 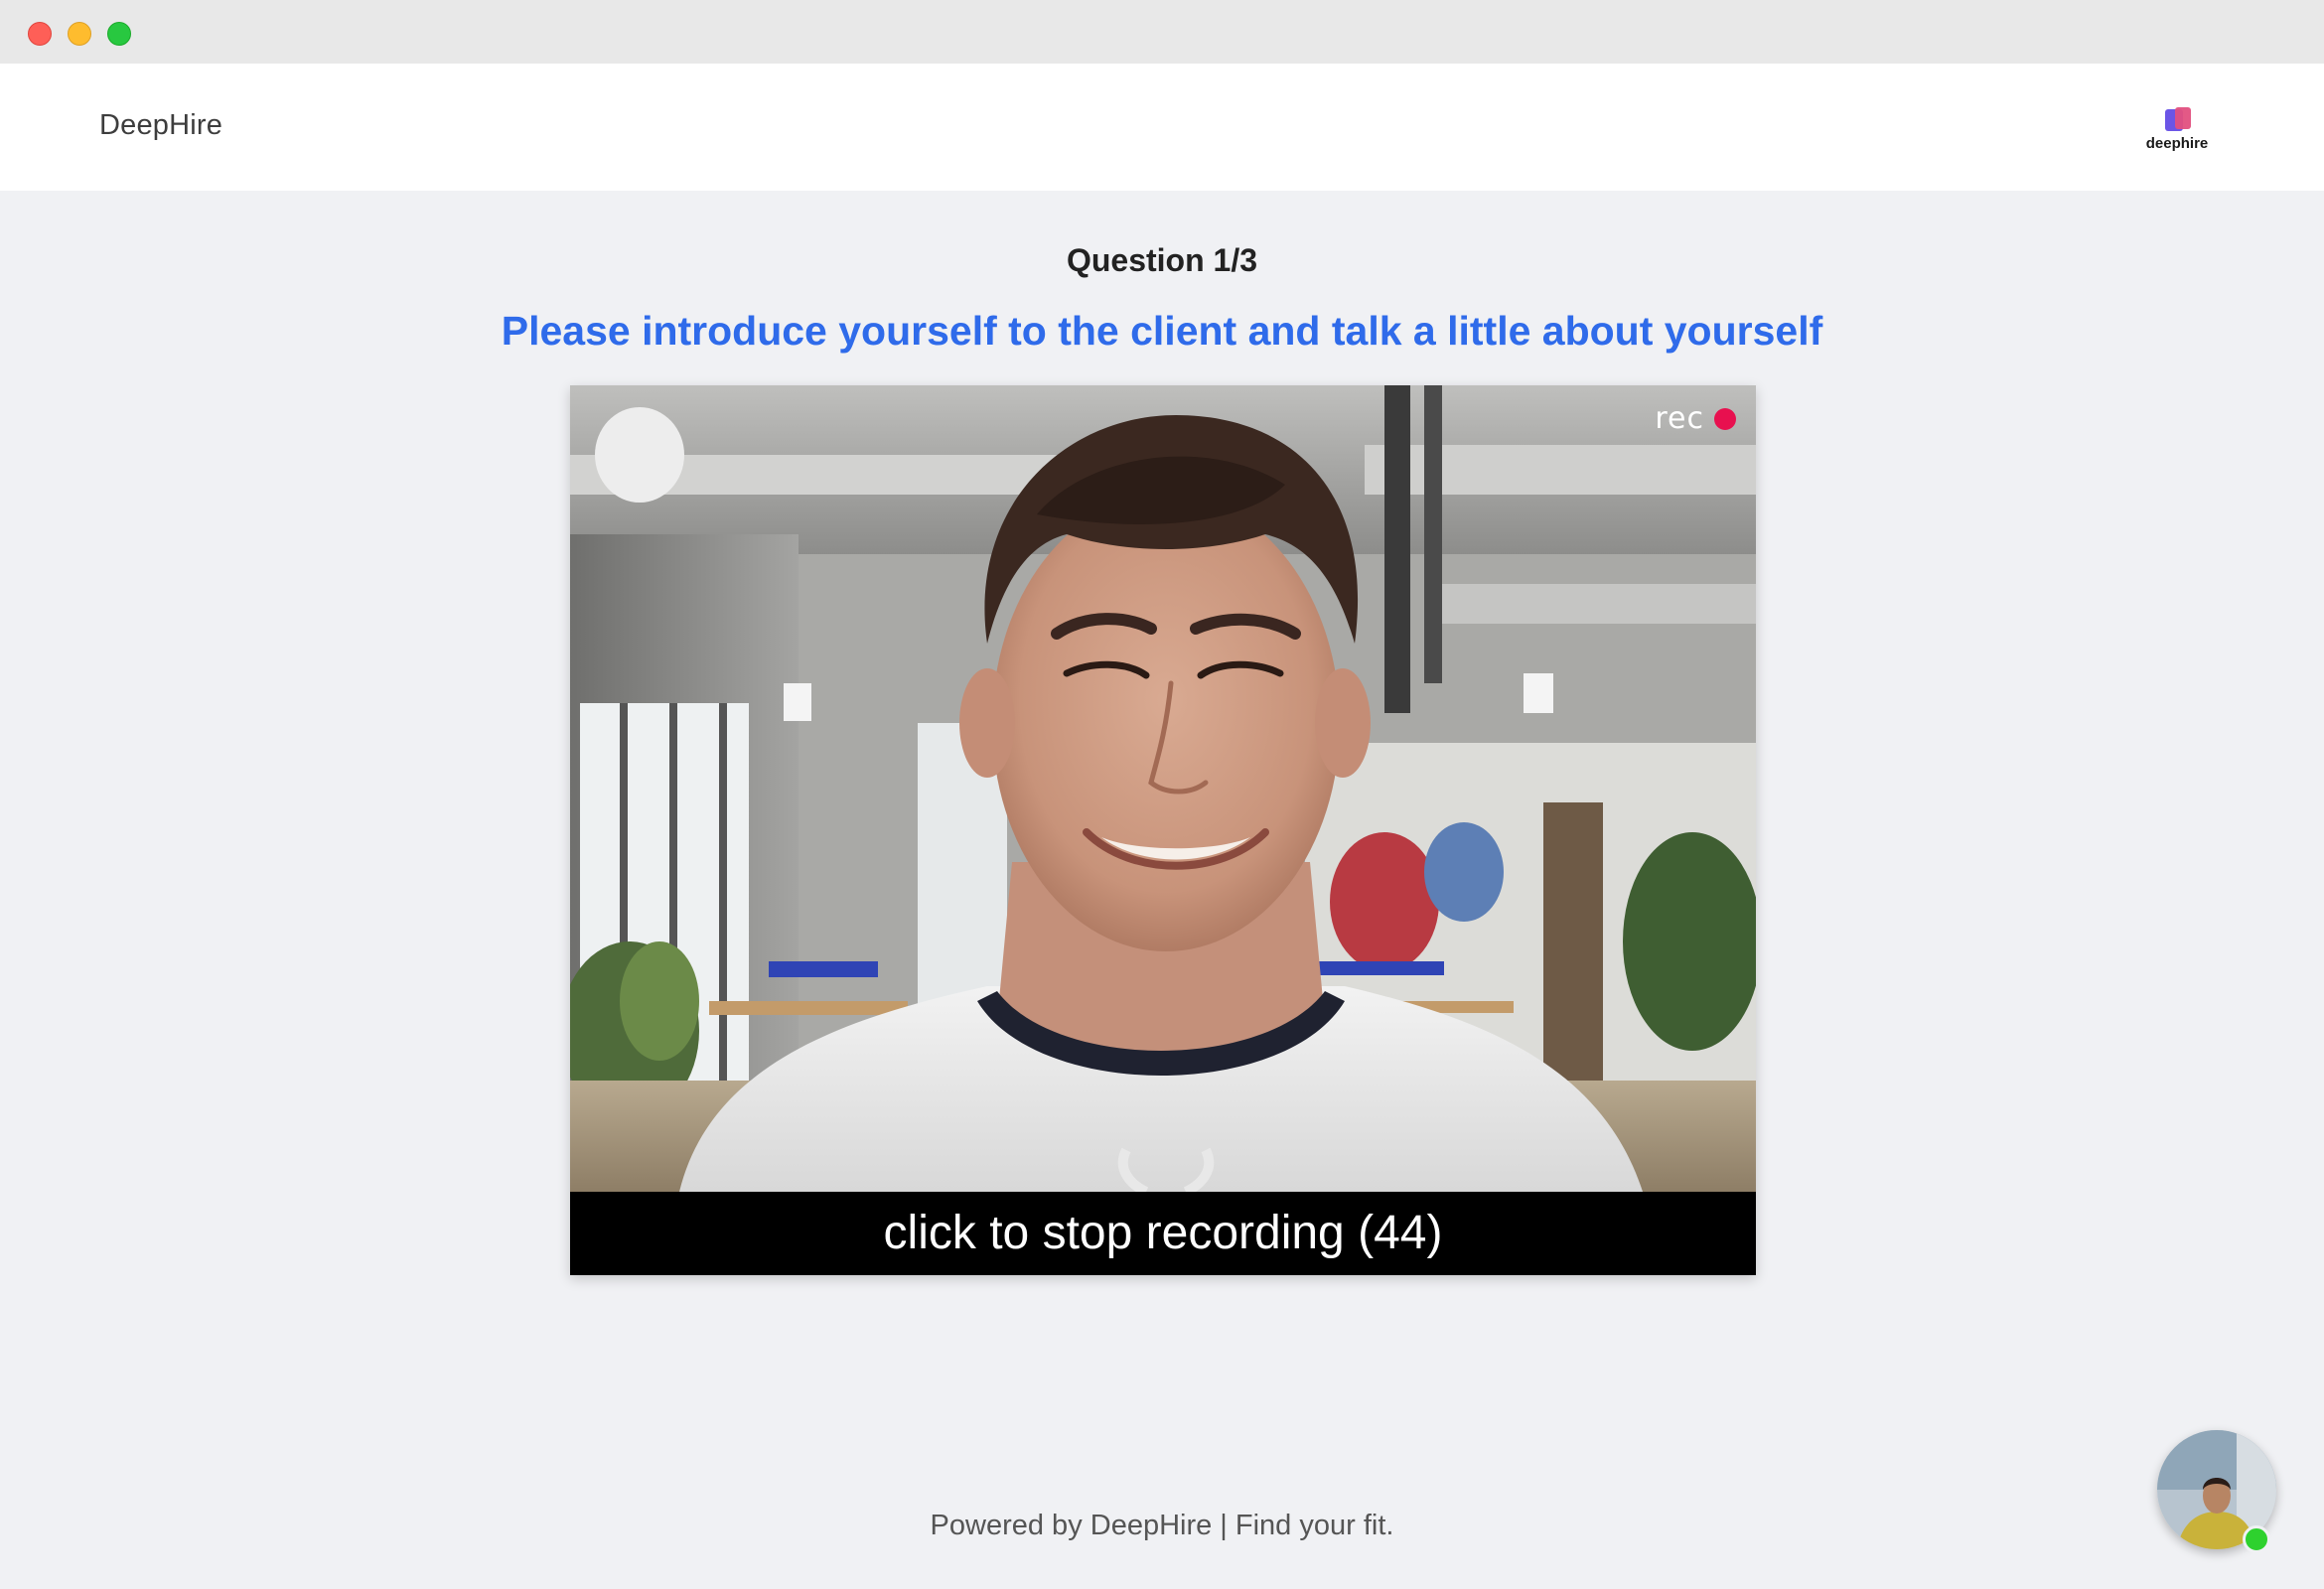 I want to click on recording-dot-icon, so click(x=1725, y=418).